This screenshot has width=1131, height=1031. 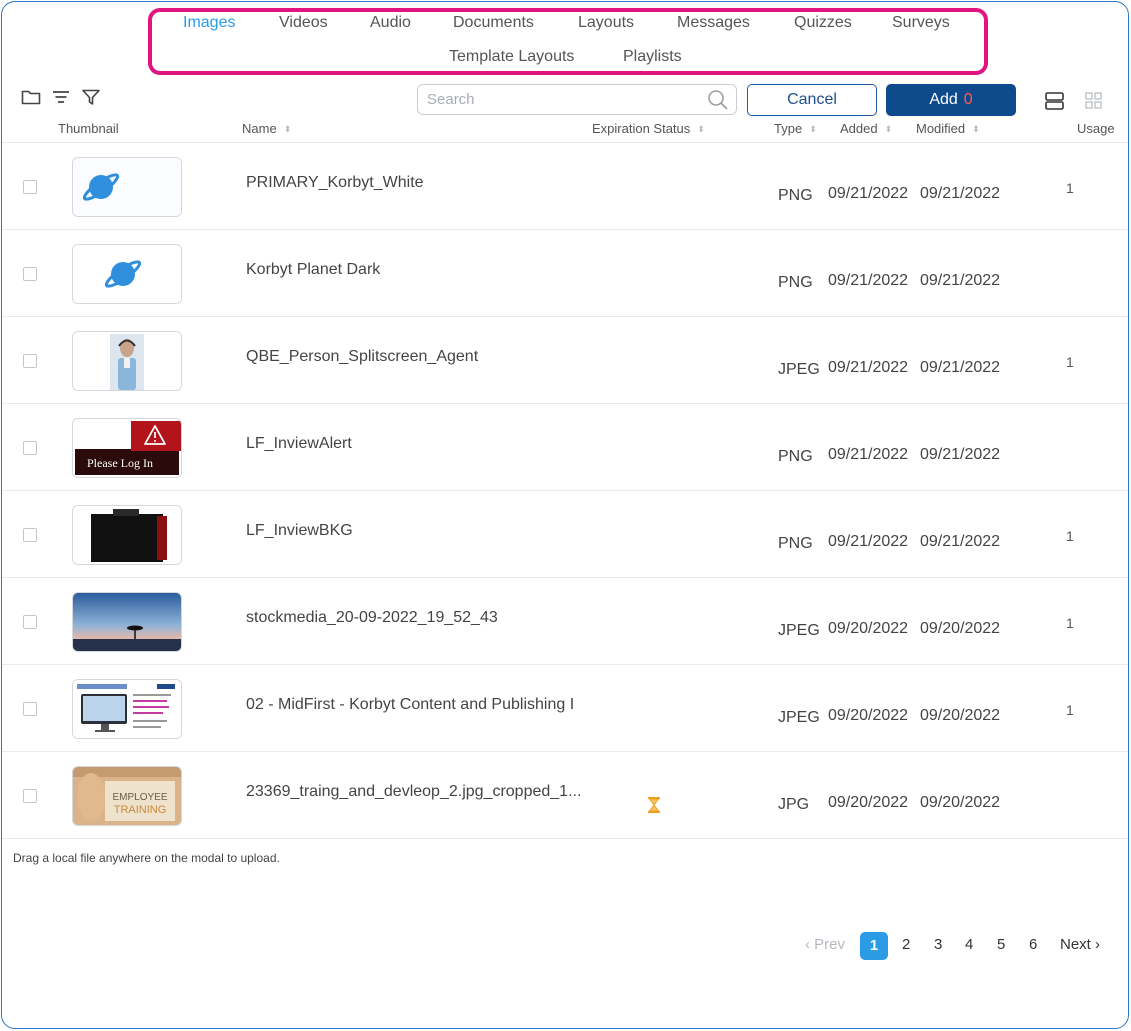 I want to click on table-bottom-divider, so click(x=565, y=838).